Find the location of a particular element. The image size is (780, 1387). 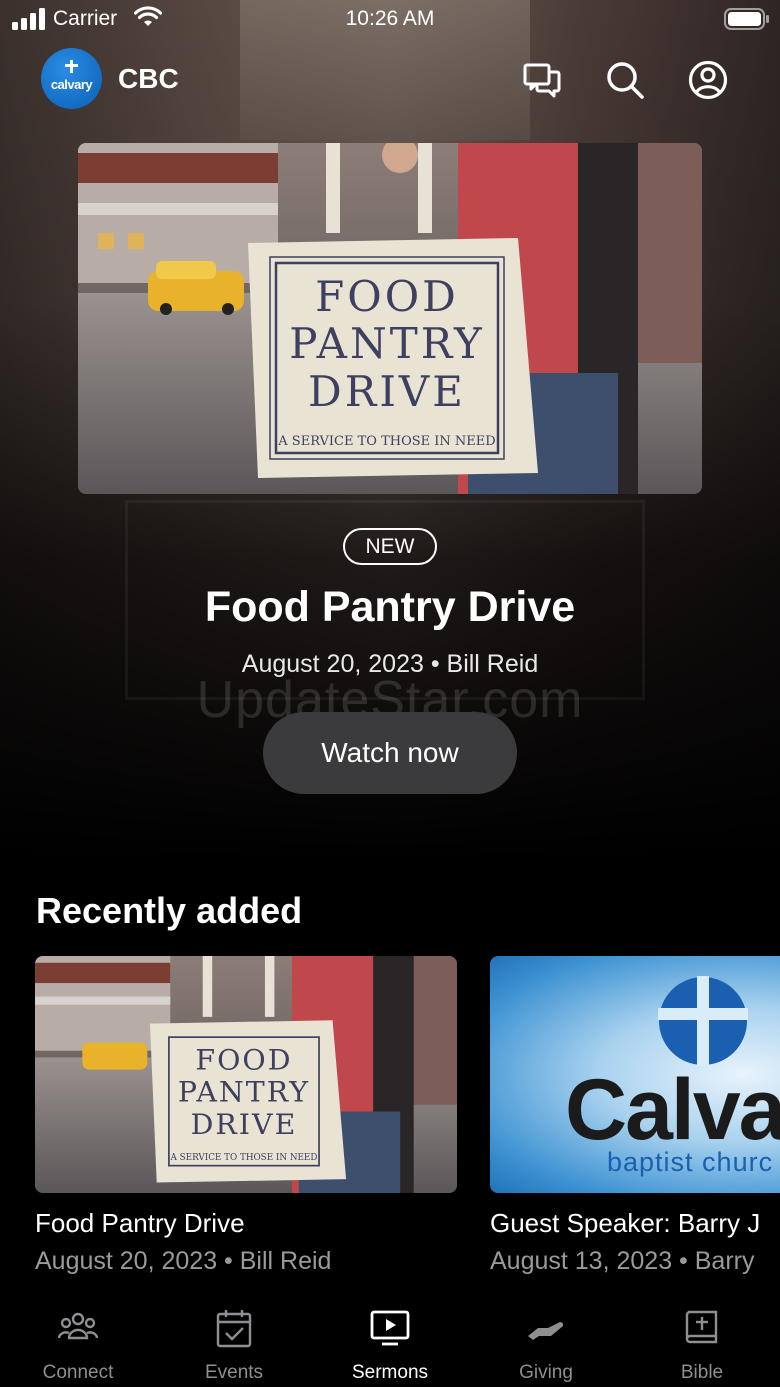

status-time: 10:26 AM is located at coordinates (390, 18).